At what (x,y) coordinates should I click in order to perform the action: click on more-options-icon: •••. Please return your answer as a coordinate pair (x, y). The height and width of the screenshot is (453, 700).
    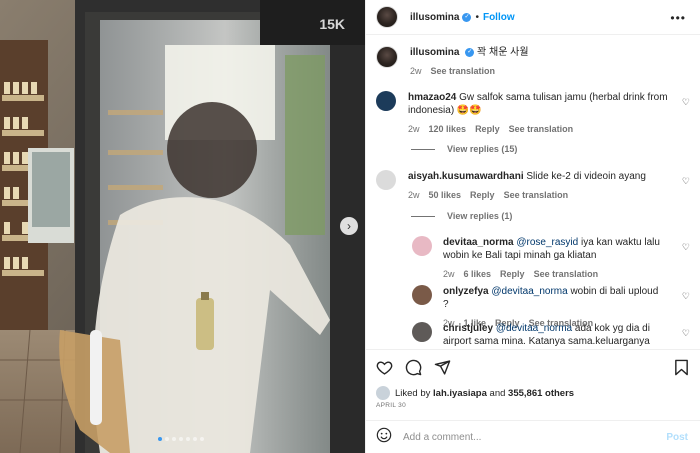
    Looking at the image, I should click on (678, 18).